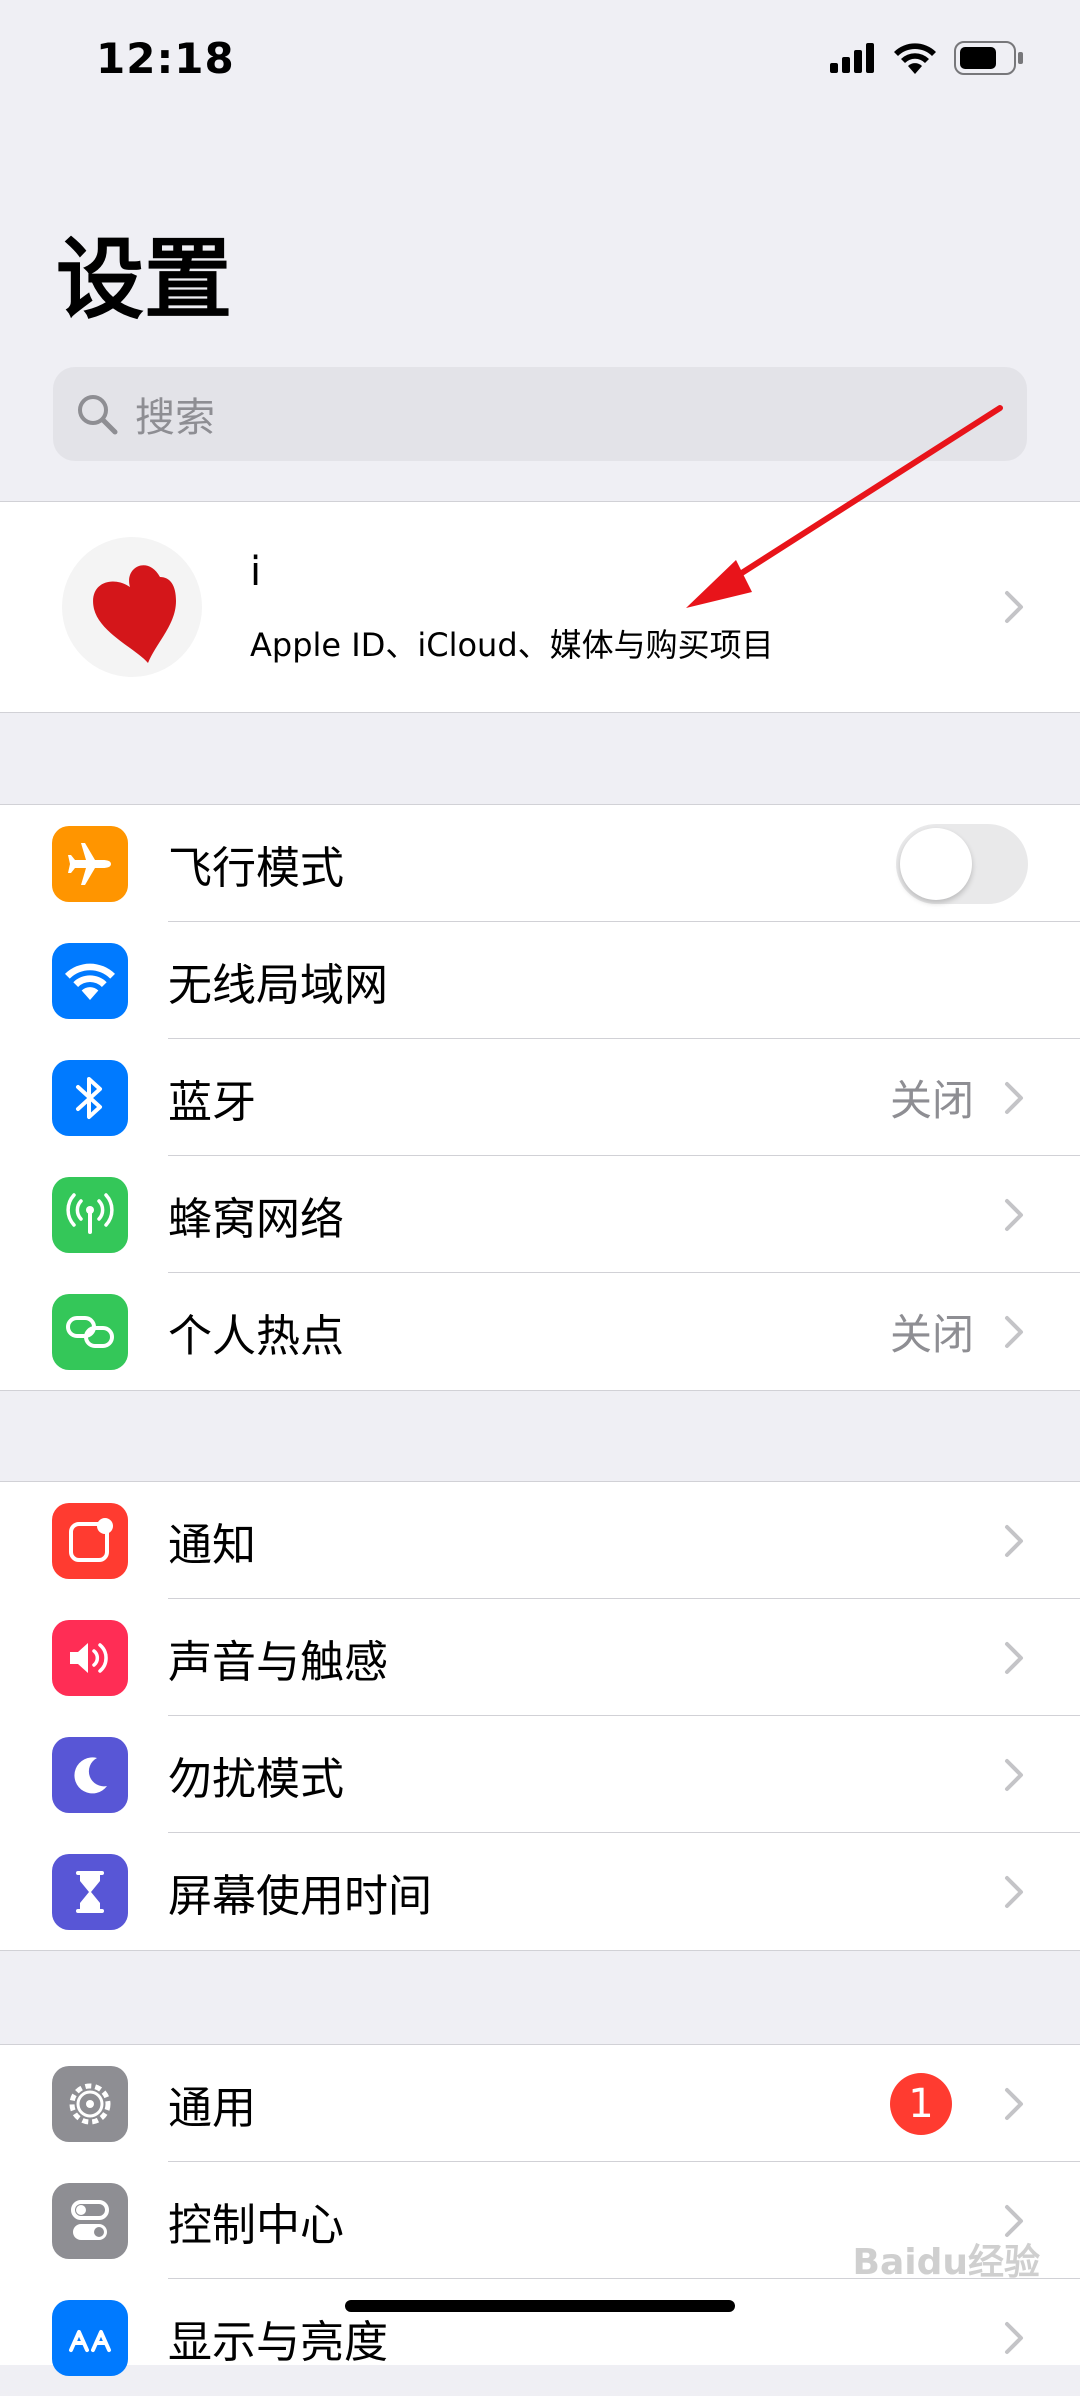  I want to click on row-personal-hotspot: 个人热点 关闭, so click(540, 1331).